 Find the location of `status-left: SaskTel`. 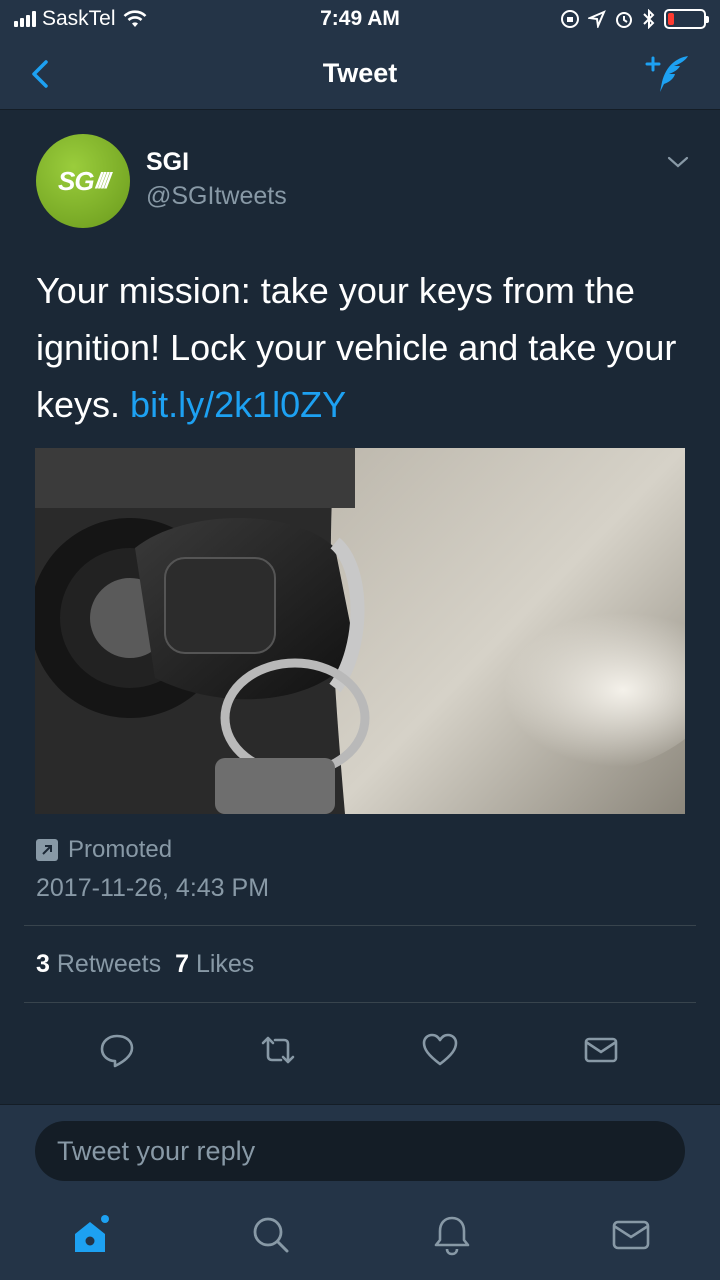

status-left: SaskTel is located at coordinates (81, 19).